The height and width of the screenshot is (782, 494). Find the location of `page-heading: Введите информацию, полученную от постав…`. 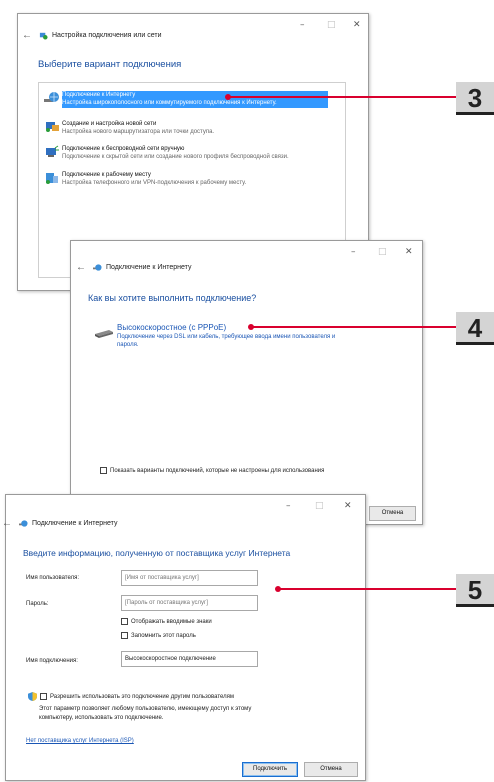

page-heading: Введите информацию, полученную от постав… is located at coordinates (157, 553).